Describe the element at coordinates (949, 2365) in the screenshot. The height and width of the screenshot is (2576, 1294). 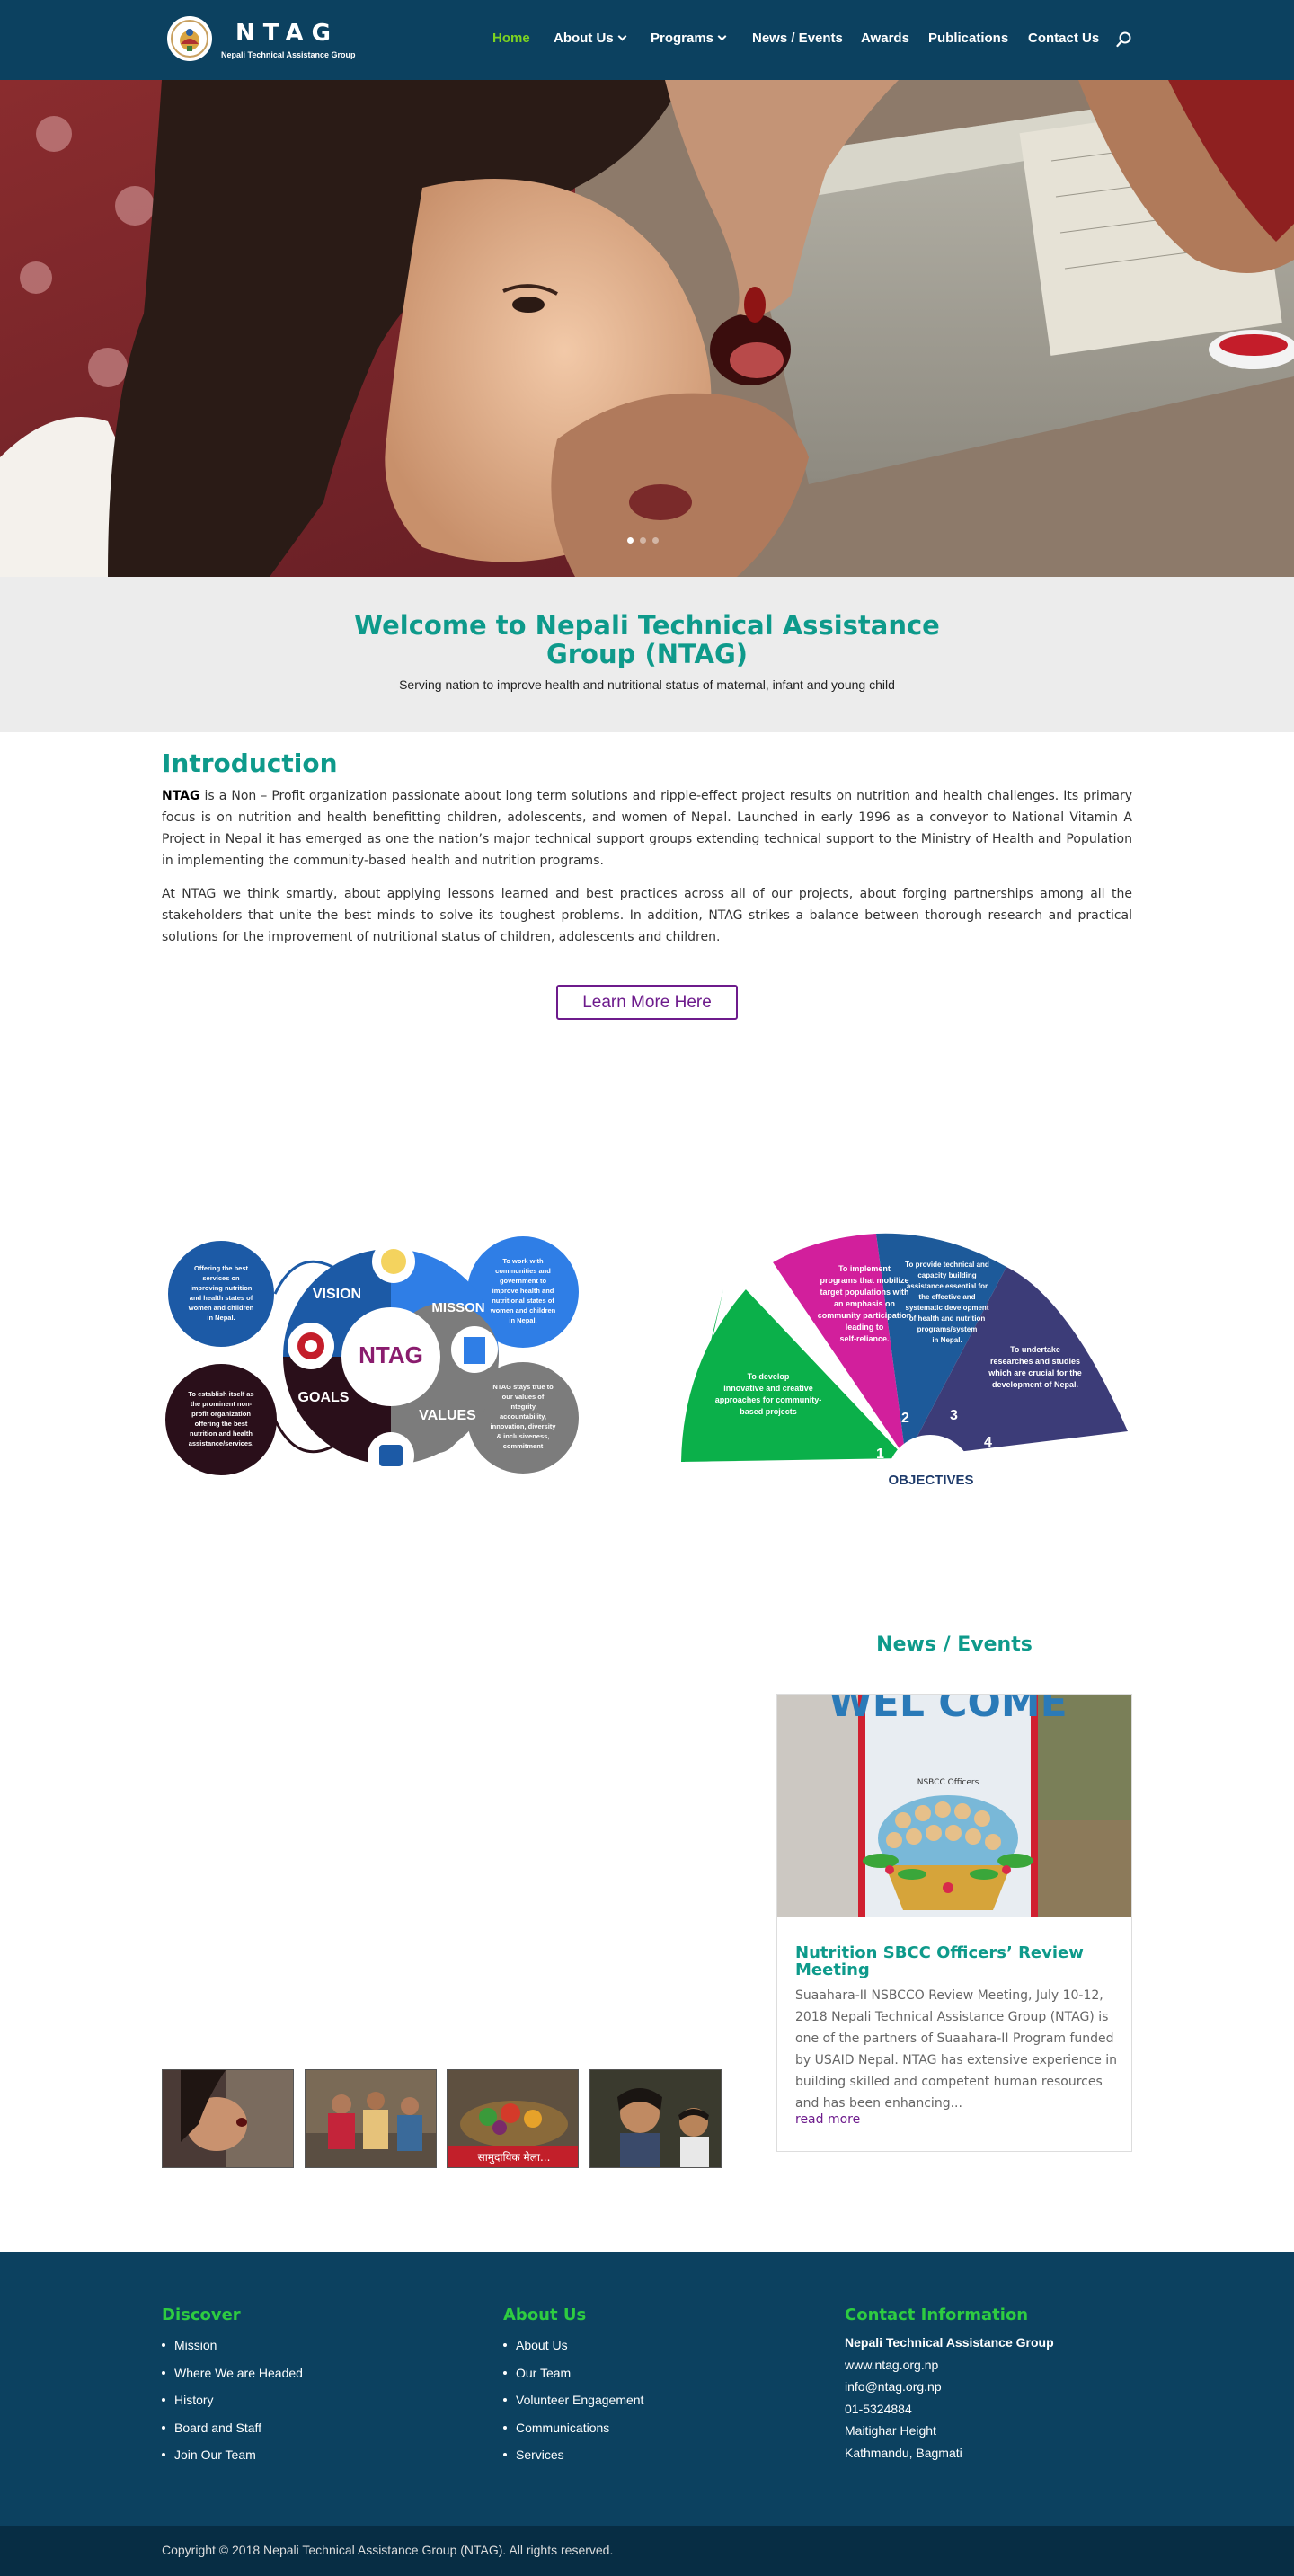
I see `contact-website: www.ntag.org.np` at that location.